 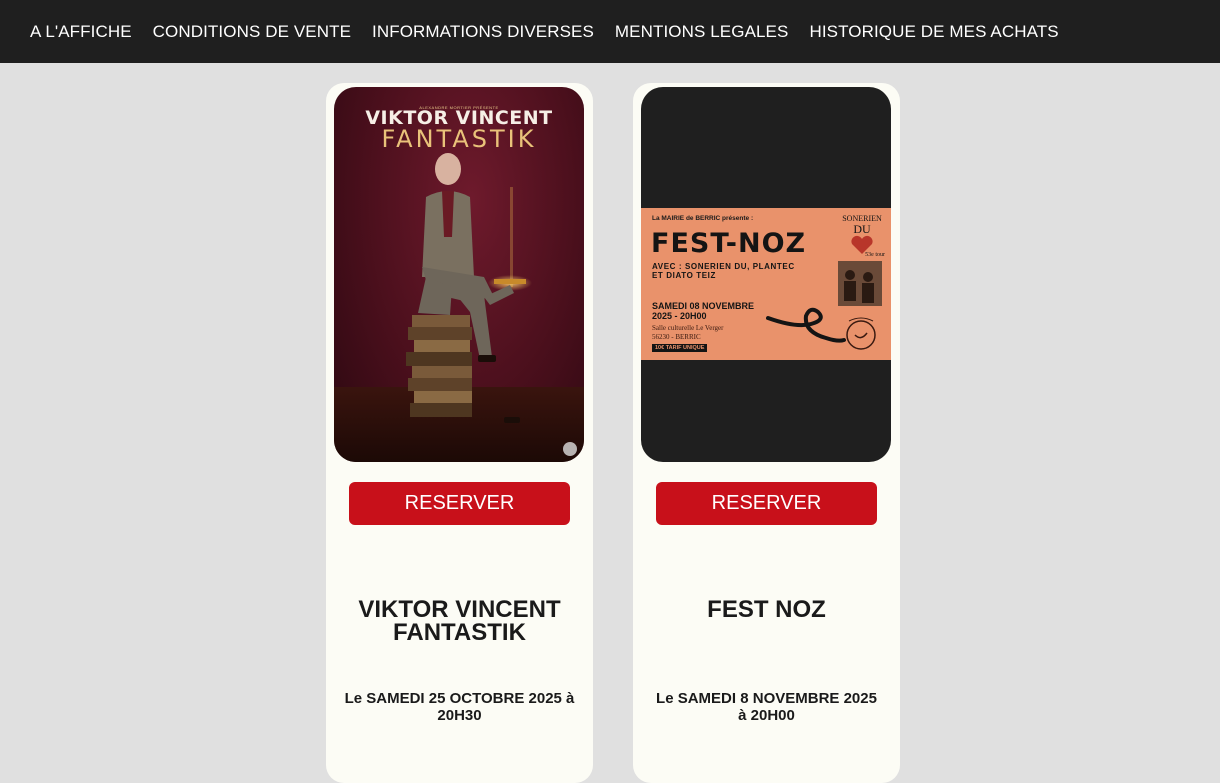 What do you see at coordinates (459, 503) in the screenshot?
I see `reserve-button-viktor-vincent: RESERVER` at bounding box center [459, 503].